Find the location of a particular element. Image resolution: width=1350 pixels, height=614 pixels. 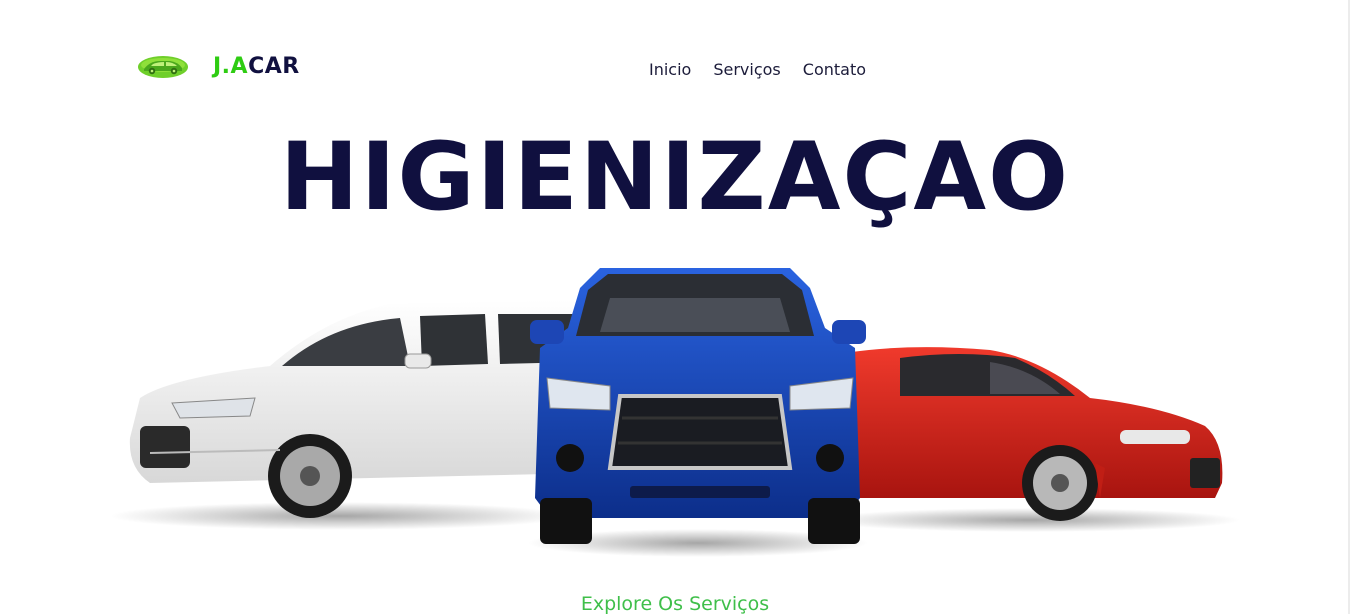

brand-suffix: CAR is located at coordinates (274, 66).